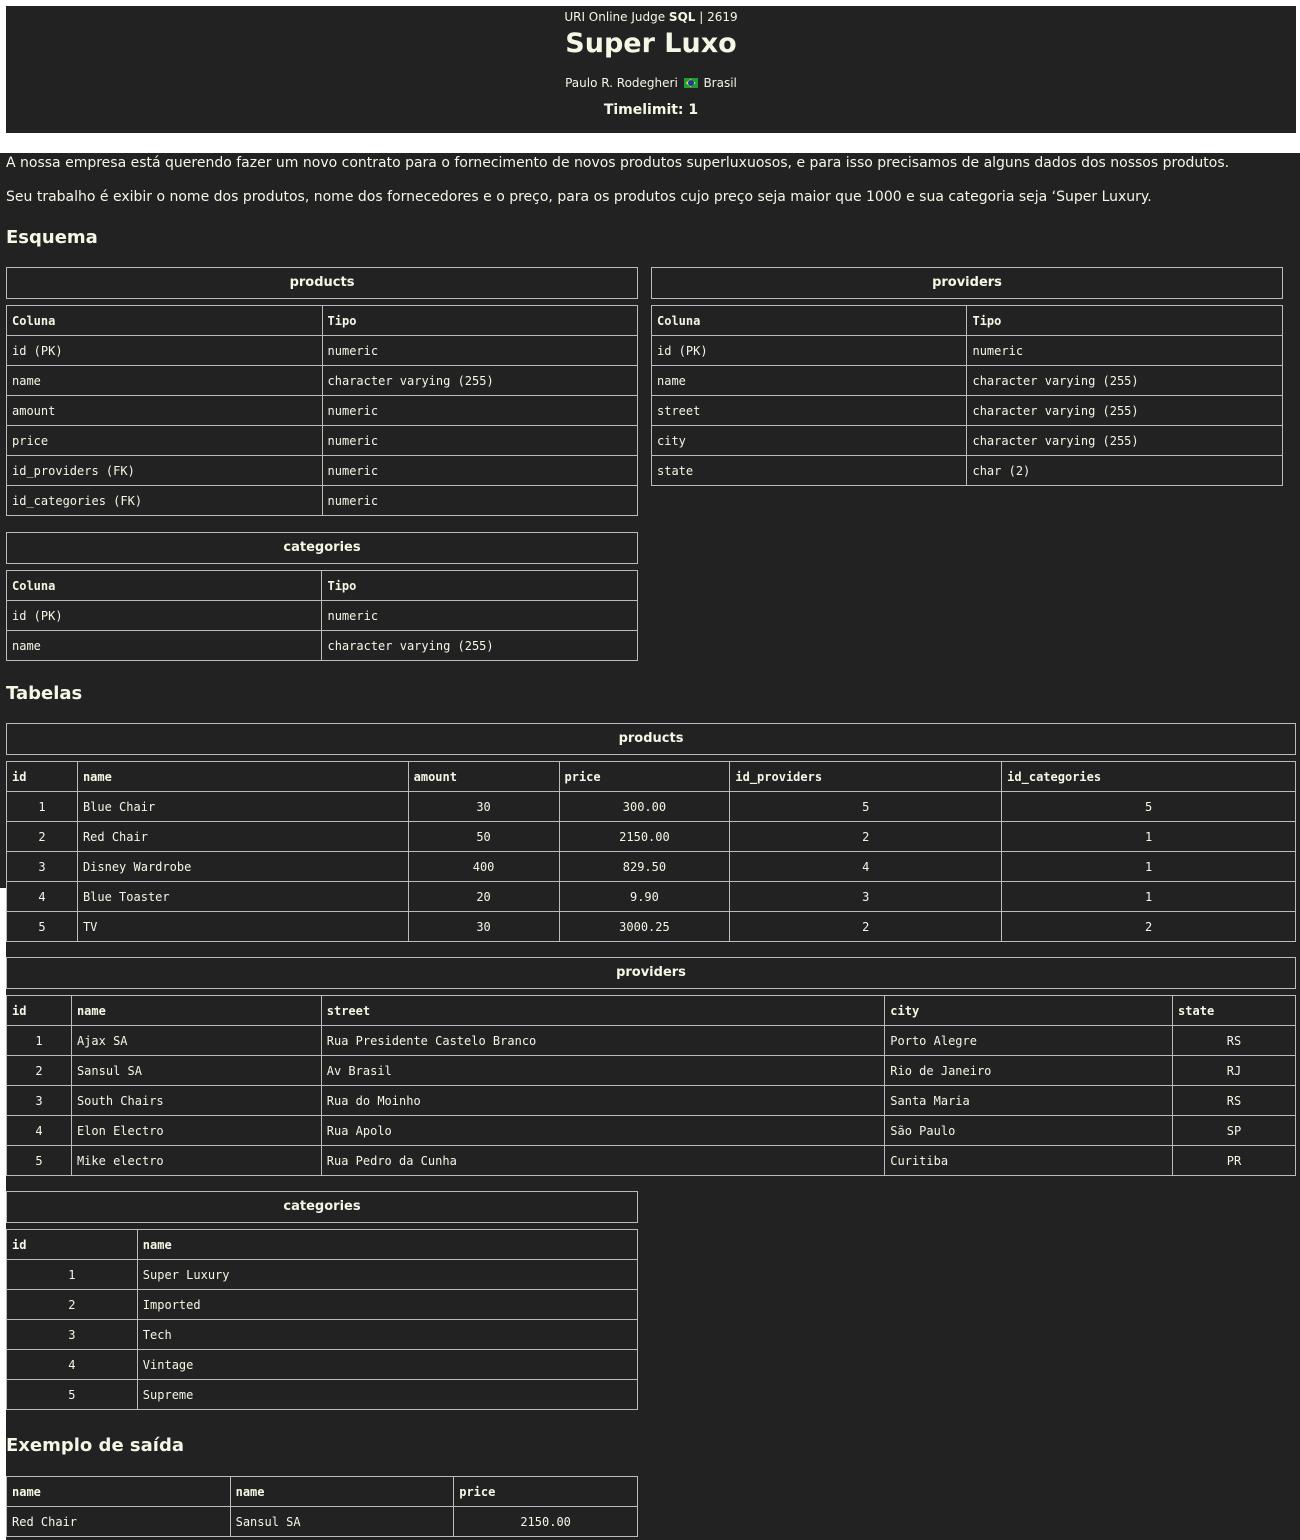  What do you see at coordinates (967, 283) in the screenshot?
I see `schema-providers-caption: providers` at bounding box center [967, 283].